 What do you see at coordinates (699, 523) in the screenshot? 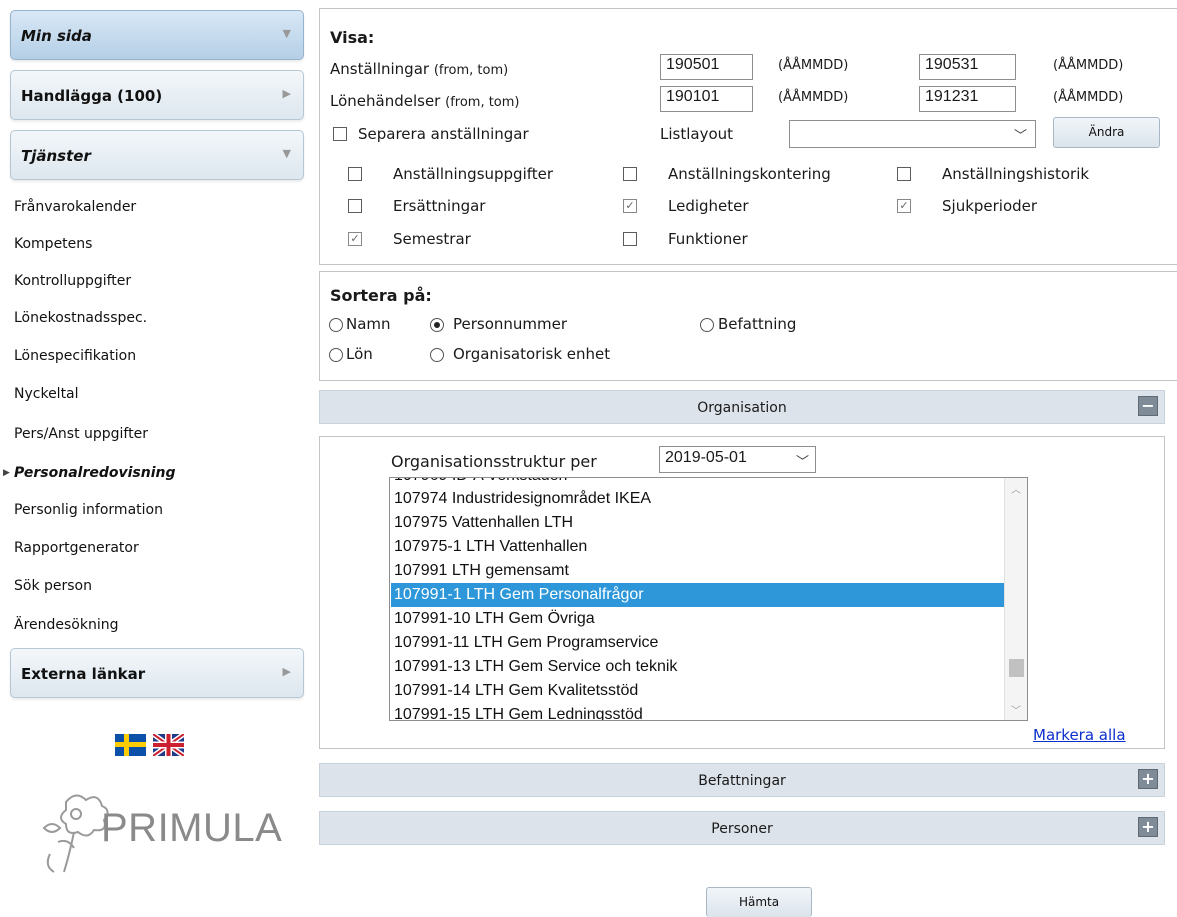
I see `list-item: 107975 Vattenhallen LTH` at bounding box center [699, 523].